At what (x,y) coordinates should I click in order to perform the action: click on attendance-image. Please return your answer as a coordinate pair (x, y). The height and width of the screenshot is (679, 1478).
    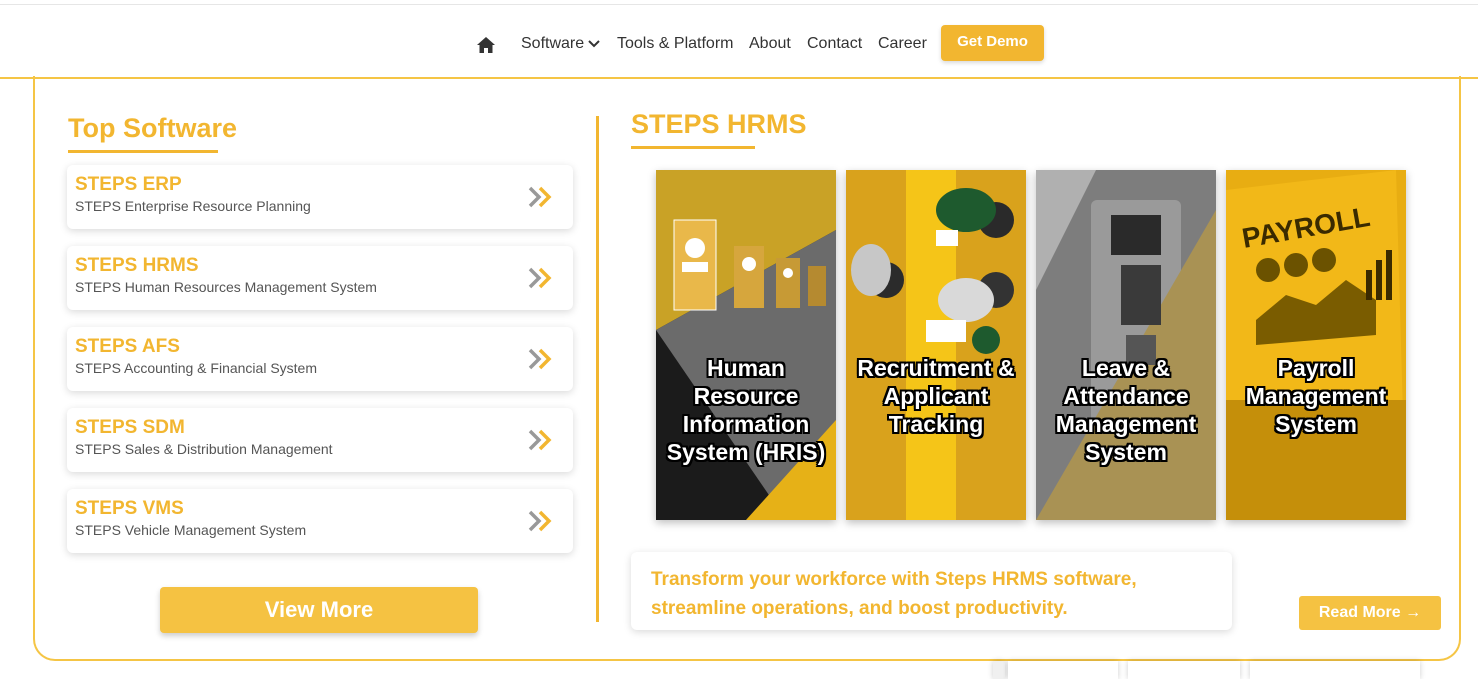
    Looking at the image, I should click on (1126, 345).